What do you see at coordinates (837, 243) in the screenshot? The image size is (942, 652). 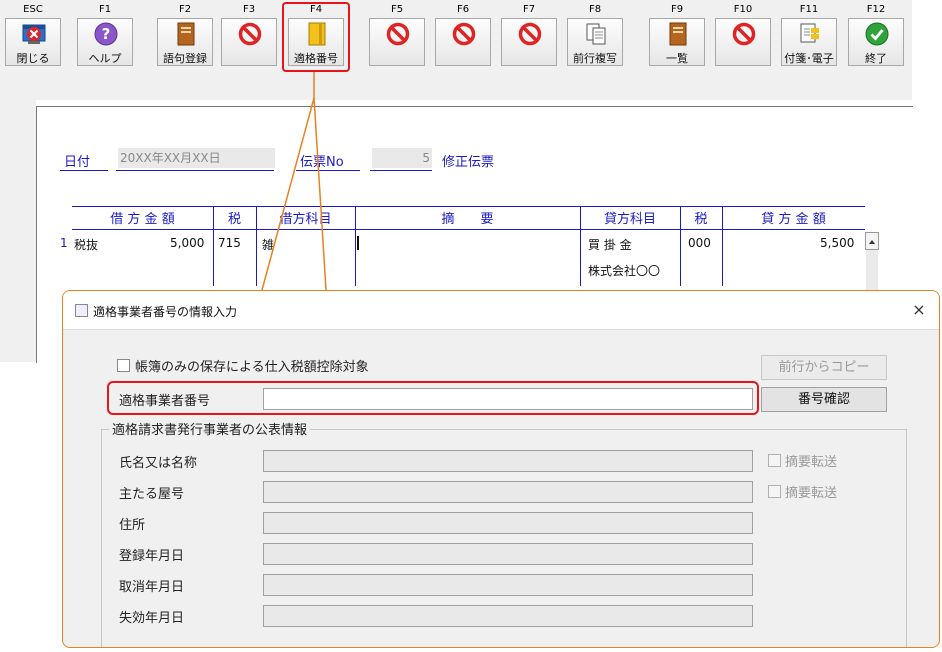 I see `row-credit-amount: 5,500` at bounding box center [837, 243].